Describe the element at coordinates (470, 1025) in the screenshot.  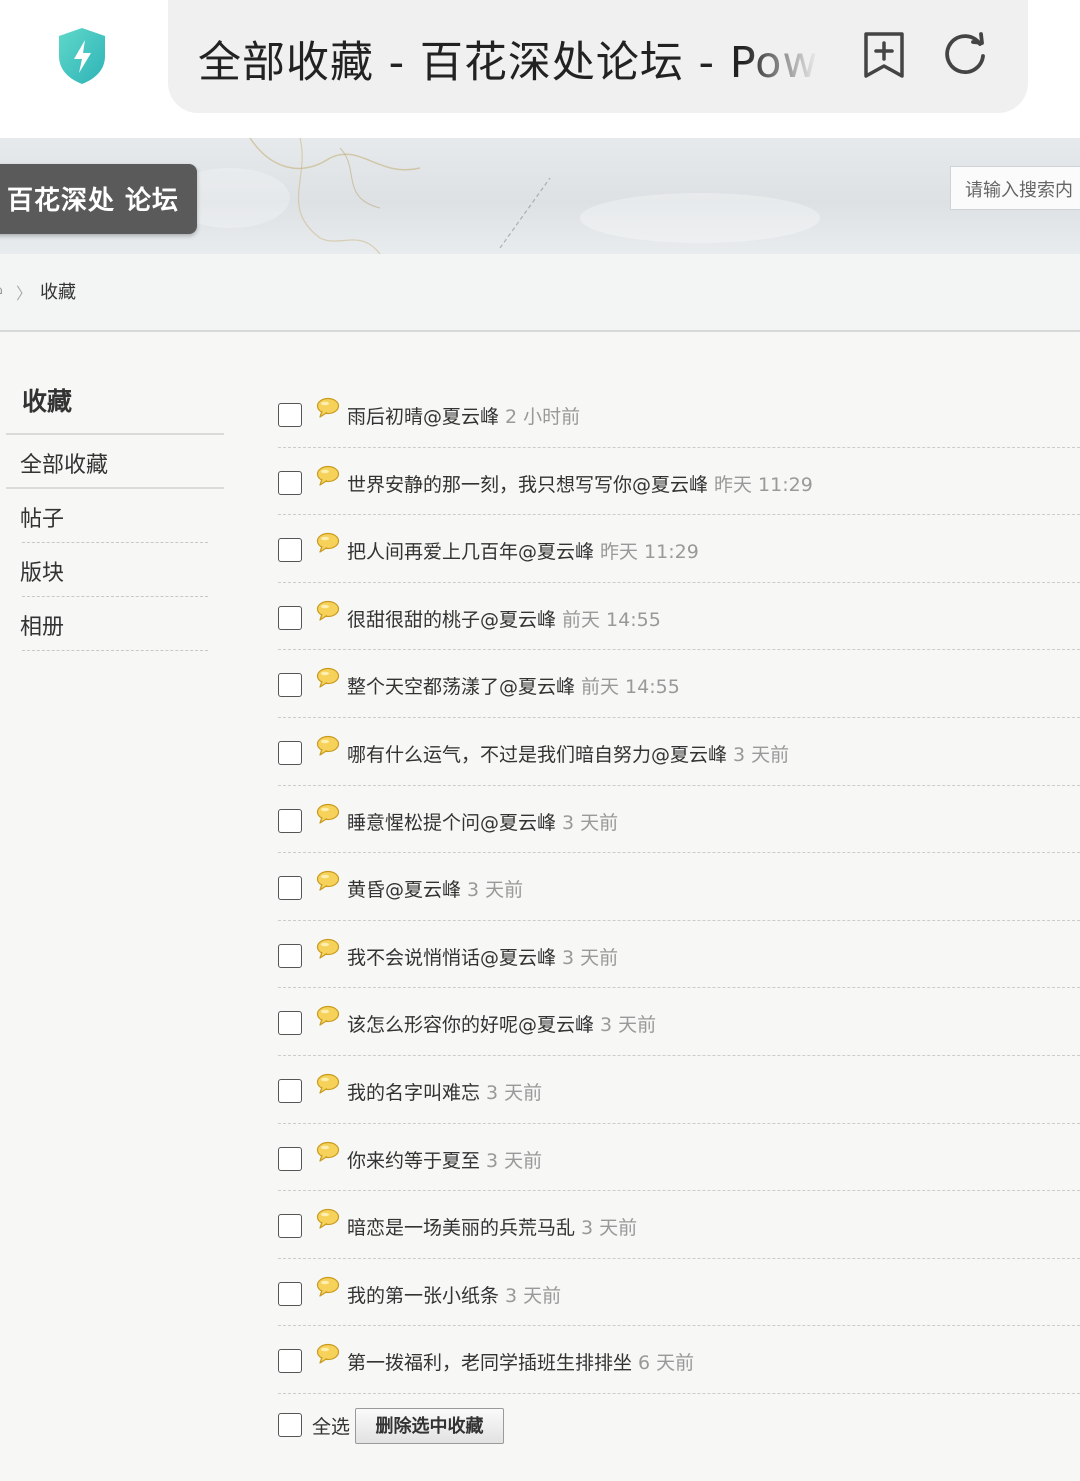
I see `favorite-title-text: 该怎么形容你的好呢@夏云峰` at that location.